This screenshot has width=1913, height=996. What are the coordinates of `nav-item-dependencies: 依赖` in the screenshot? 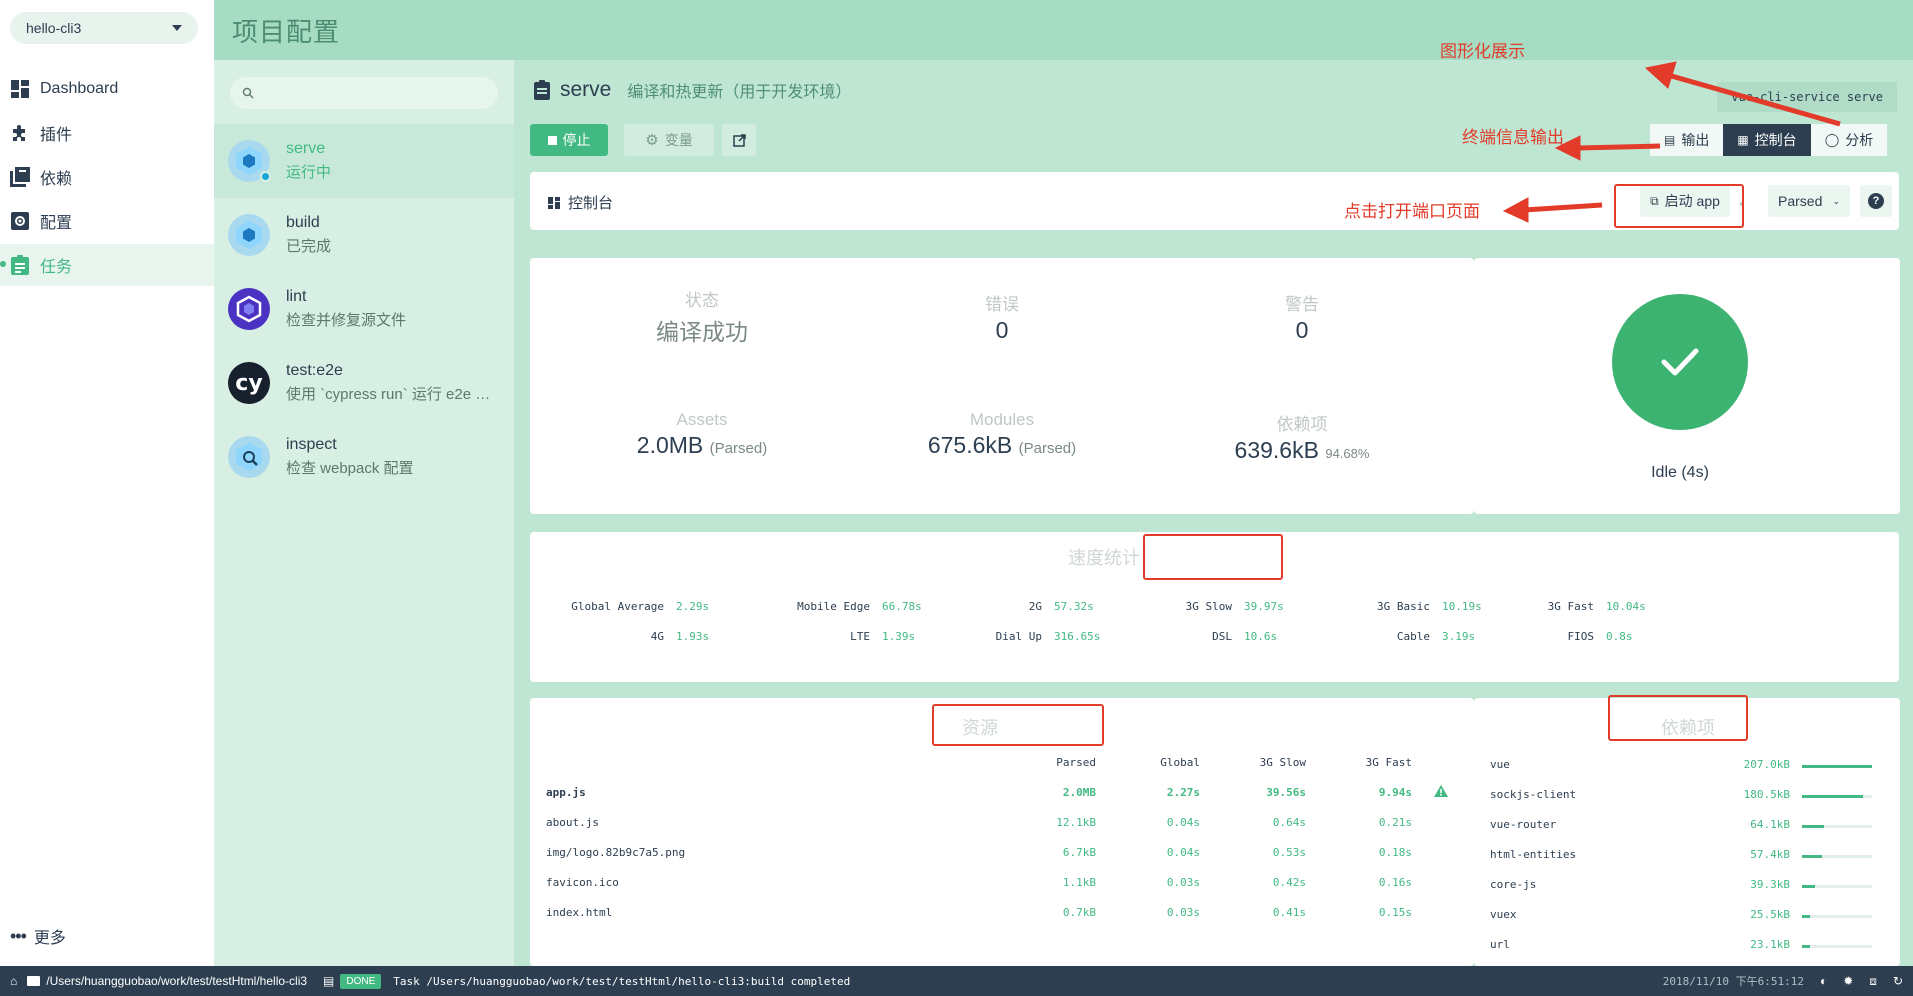 It's located at (107, 177).